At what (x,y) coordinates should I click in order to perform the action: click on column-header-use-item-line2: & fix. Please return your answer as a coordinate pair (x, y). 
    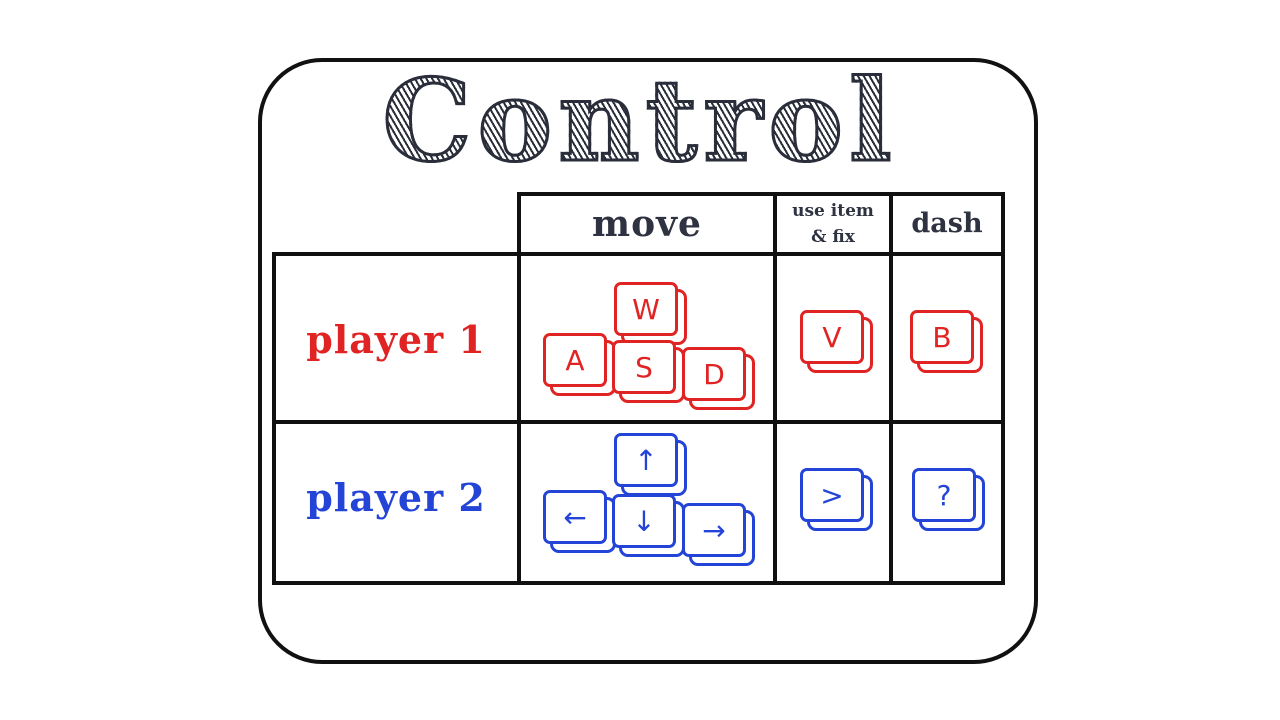
    Looking at the image, I should click on (833, 237).